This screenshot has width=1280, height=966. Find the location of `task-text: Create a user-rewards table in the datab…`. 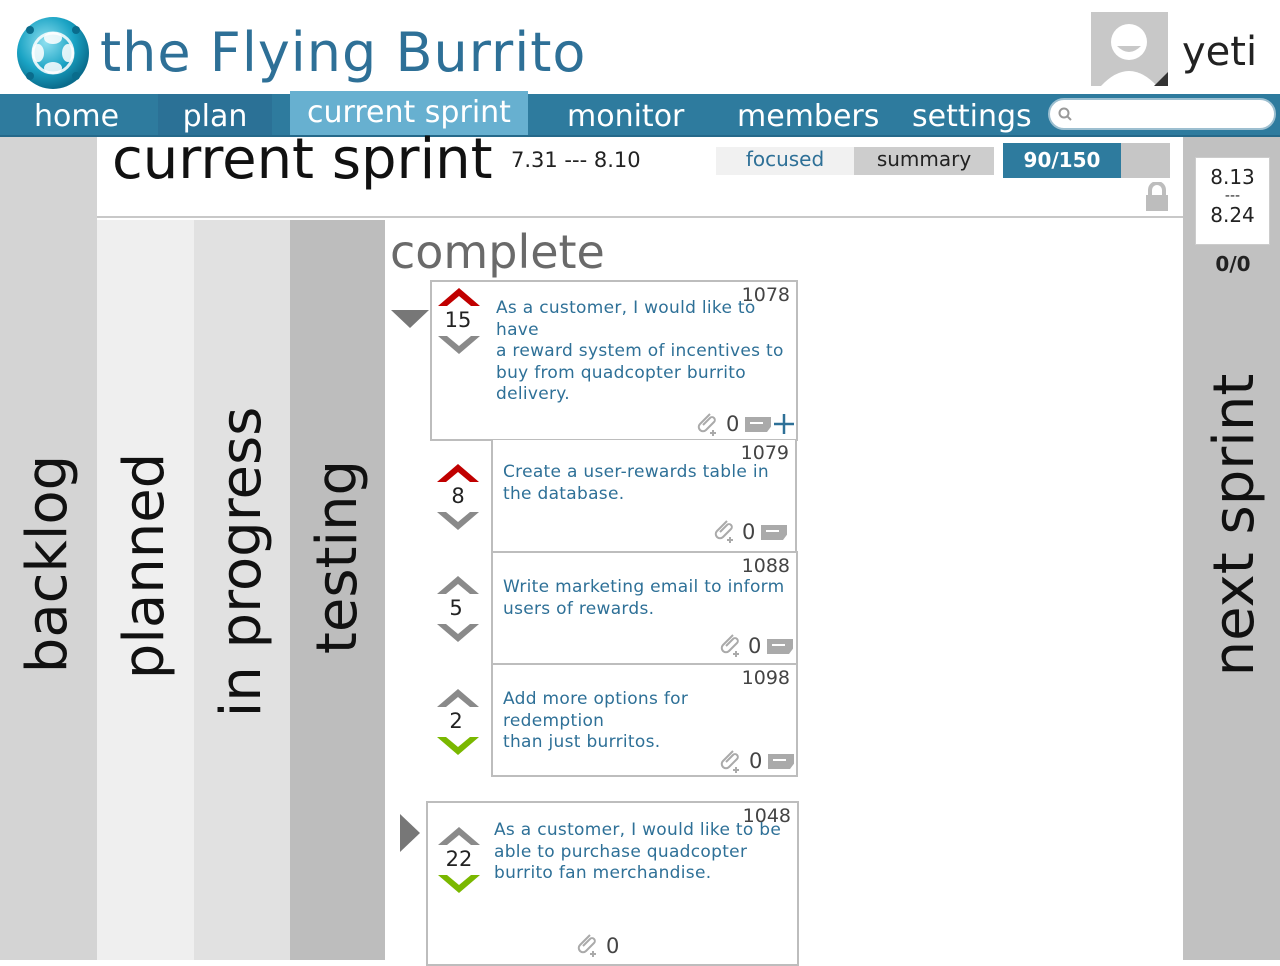

task-text: Create a user-rewards table in the datab… is located at coordinates (636, 483).